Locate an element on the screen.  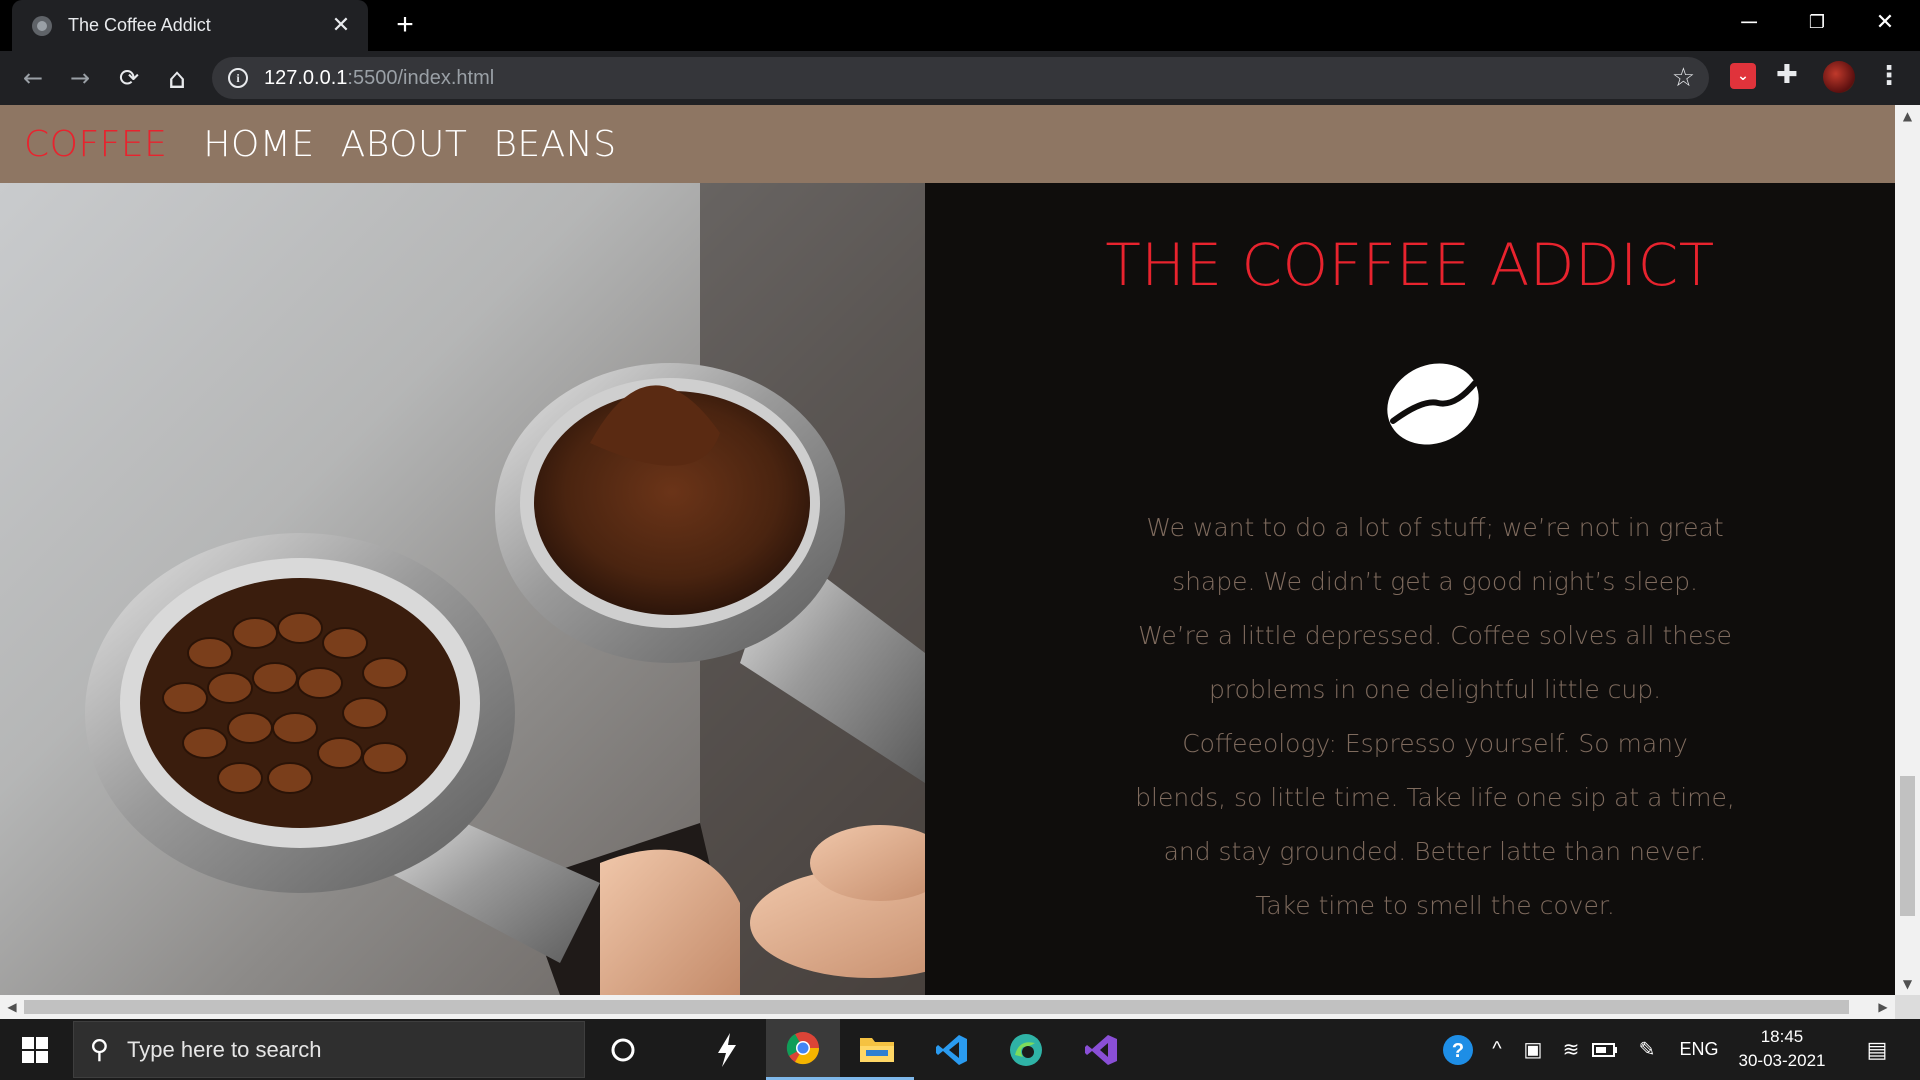
help-circle: ? is located at coordinates (1458, 1049).